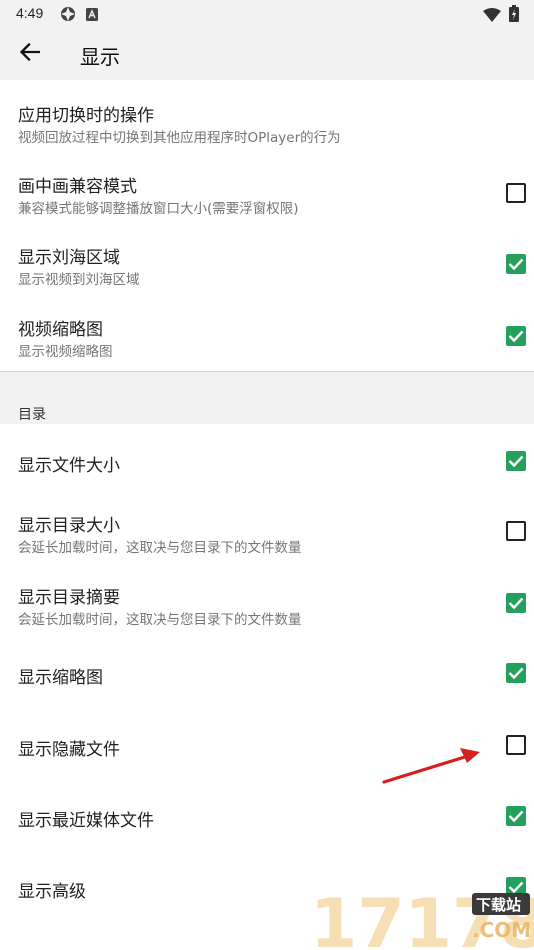 This screenshot has height=950, width=534. What do you see at coordinates (267, 398) in the screenshot?
I see `section-header` at bounding box center [267, 398].